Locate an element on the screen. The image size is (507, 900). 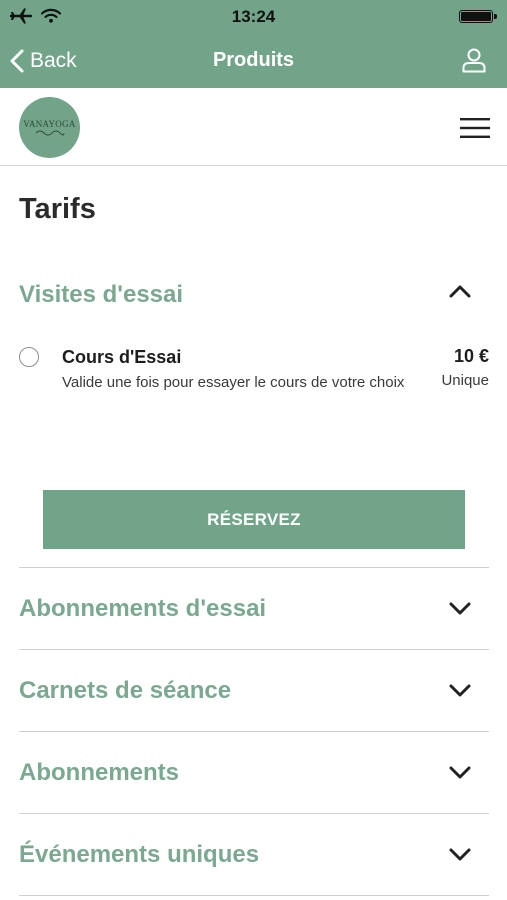
top-bar: 13:24 Back Produits is located at coordinates (253, 44).